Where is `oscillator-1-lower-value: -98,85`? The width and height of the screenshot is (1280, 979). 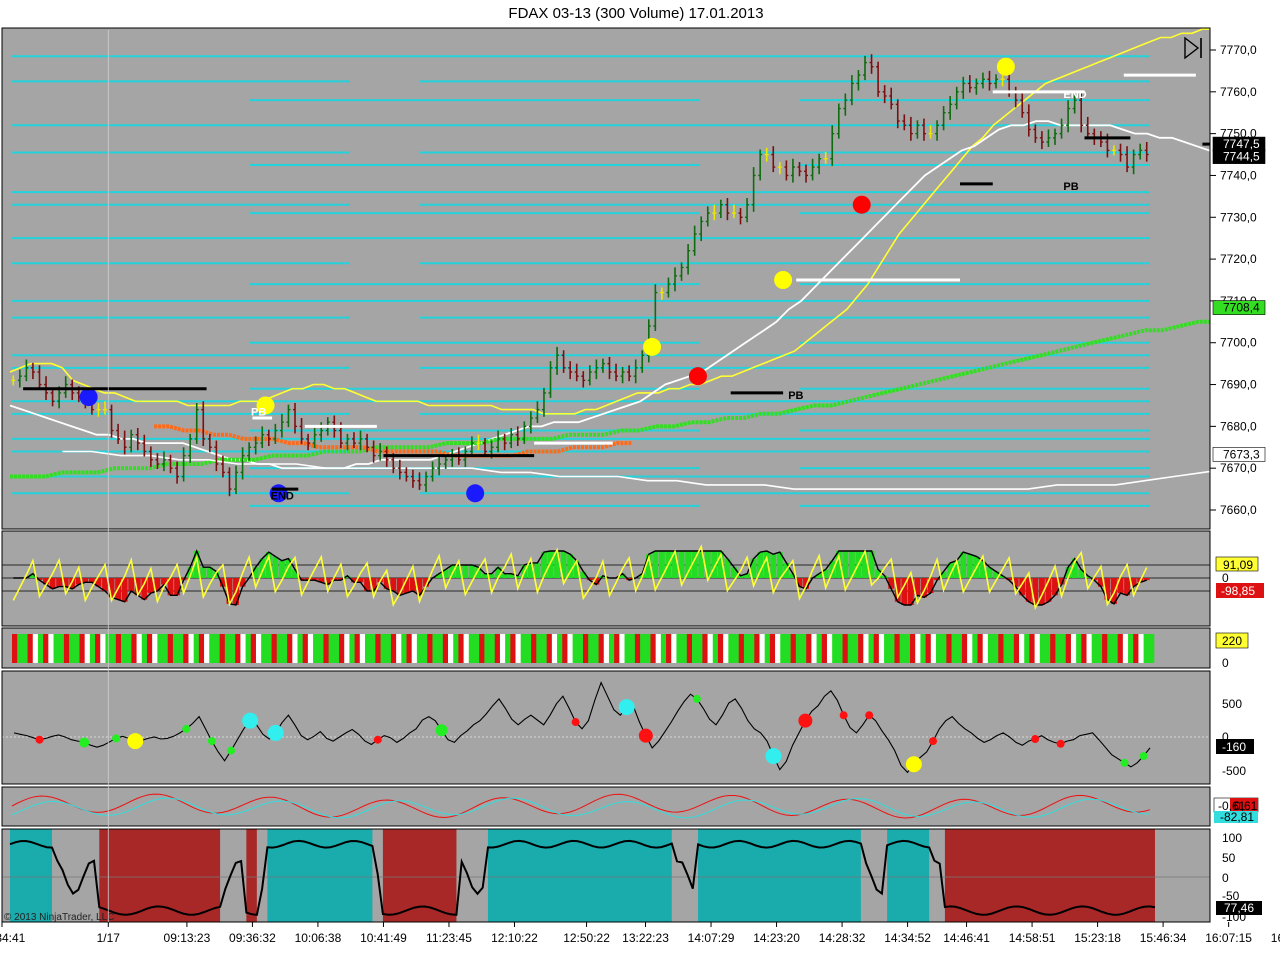 oscillator-1-lower-value: -98,85 is located at coordinates (1238, 591).